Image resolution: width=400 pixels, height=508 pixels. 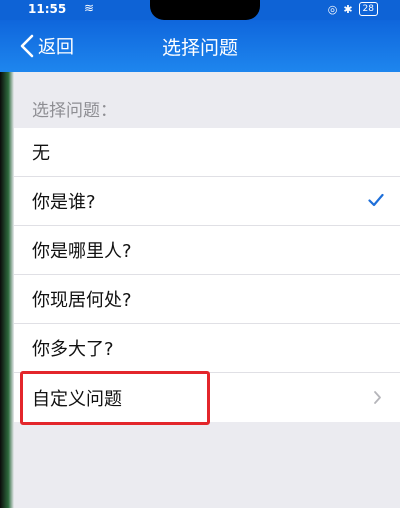 What do you see at coordinates (207, 348) in the screenshot?
I see `question-item-age: 你多大了?` at bounding box center [207, 348].